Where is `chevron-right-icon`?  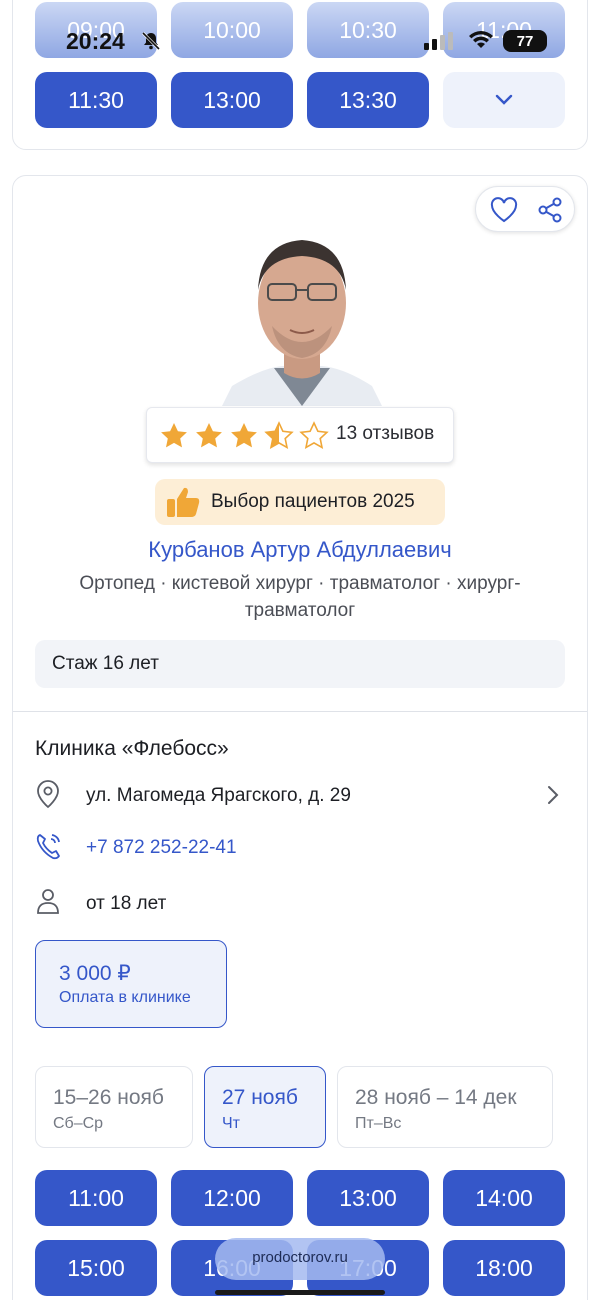
chevron-right-icon is located at coordinates (553, 797).